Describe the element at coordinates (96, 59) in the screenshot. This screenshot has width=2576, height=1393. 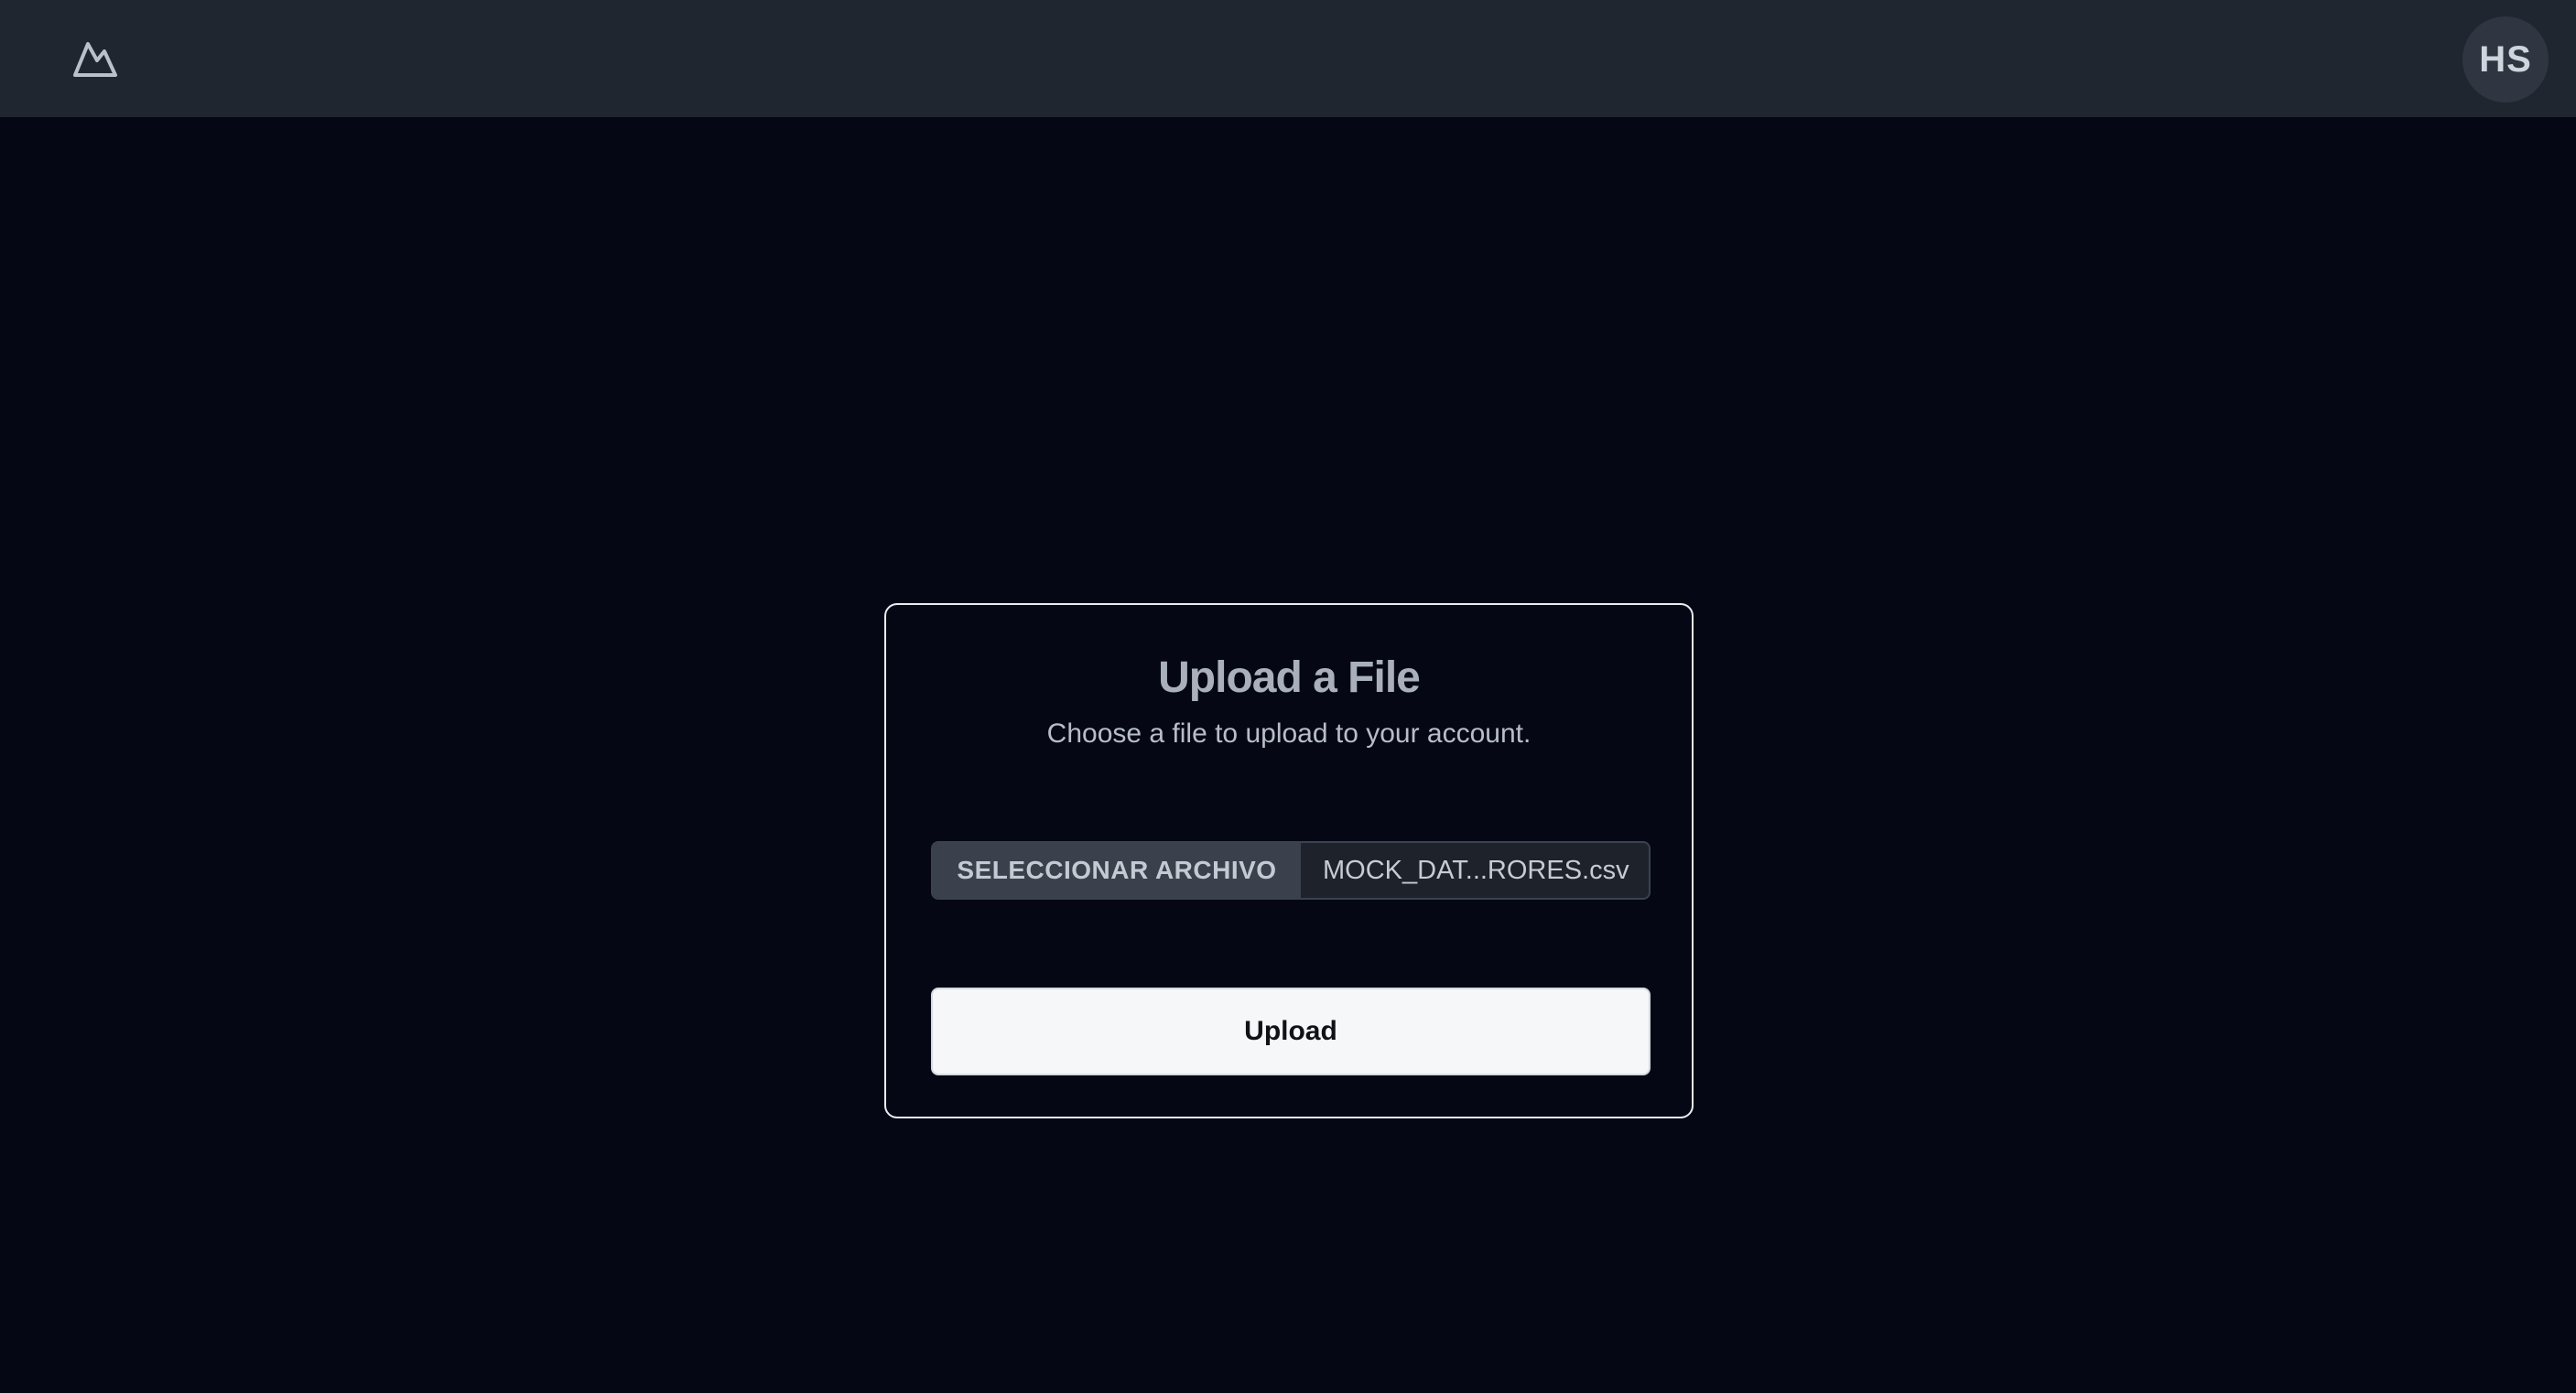
I see `mountain-icon` at that location.